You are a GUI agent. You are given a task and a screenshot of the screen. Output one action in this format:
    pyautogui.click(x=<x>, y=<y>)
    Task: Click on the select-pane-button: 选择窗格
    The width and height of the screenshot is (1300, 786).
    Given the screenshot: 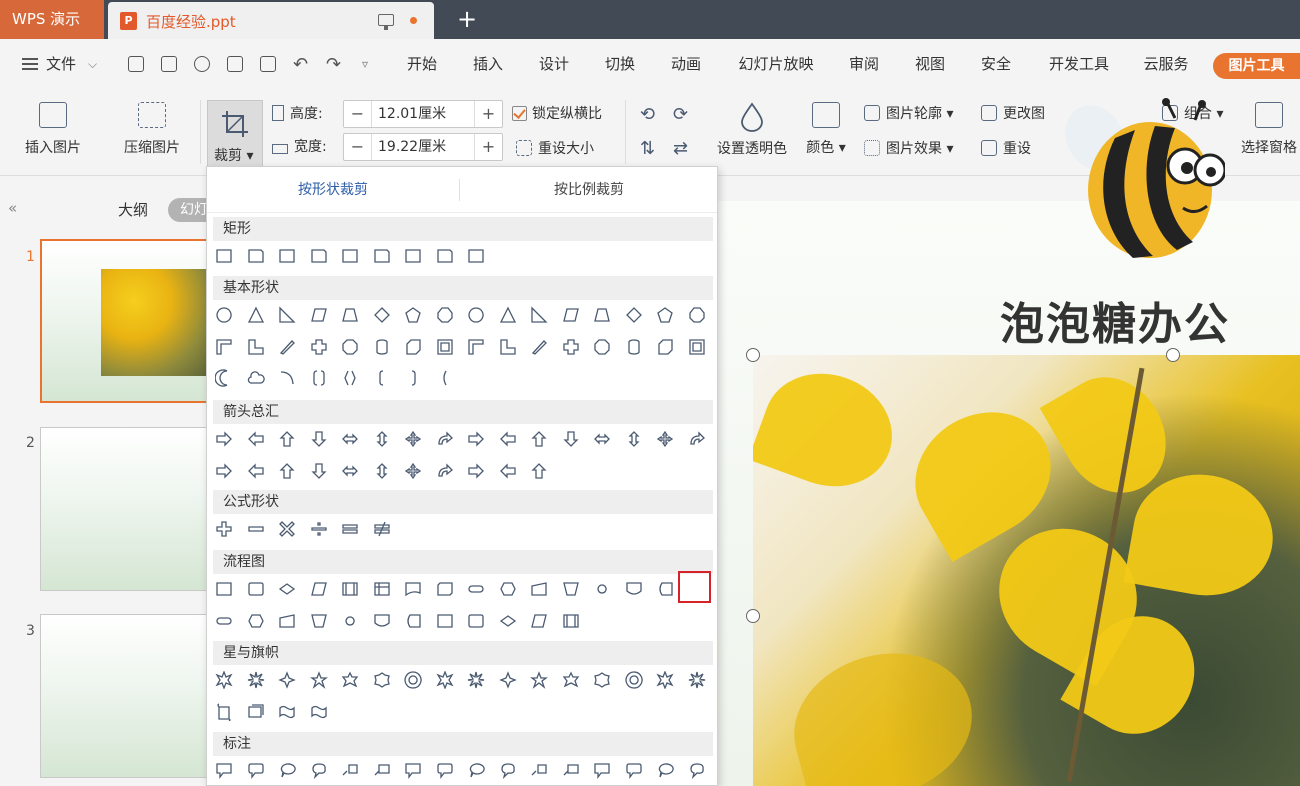 What is the action you would take?
    pyautogui.click(x=1269, y=133)
    